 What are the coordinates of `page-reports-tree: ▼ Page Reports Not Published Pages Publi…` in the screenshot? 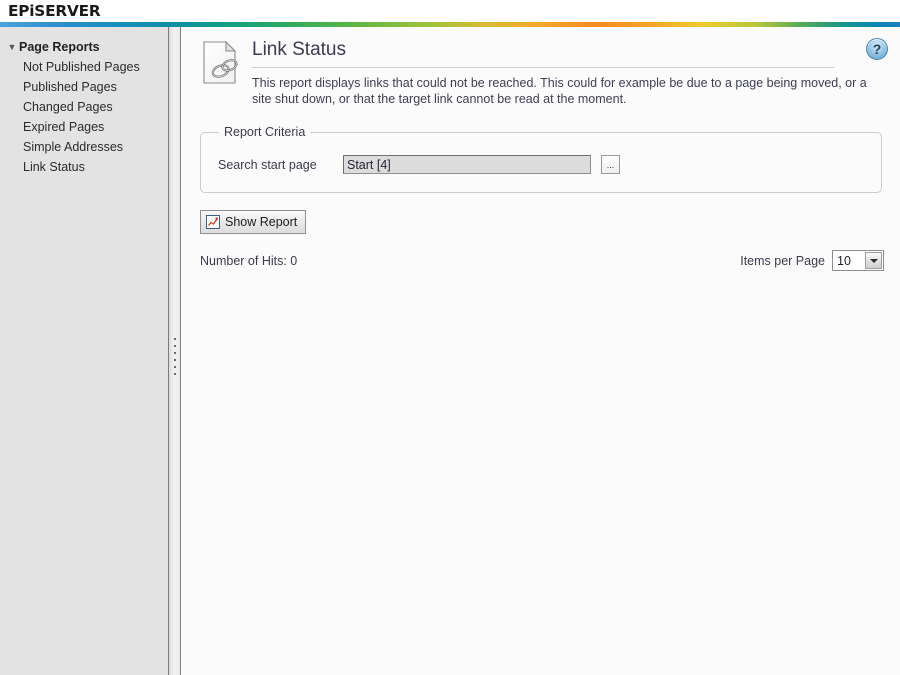 It's located at (84, 102).